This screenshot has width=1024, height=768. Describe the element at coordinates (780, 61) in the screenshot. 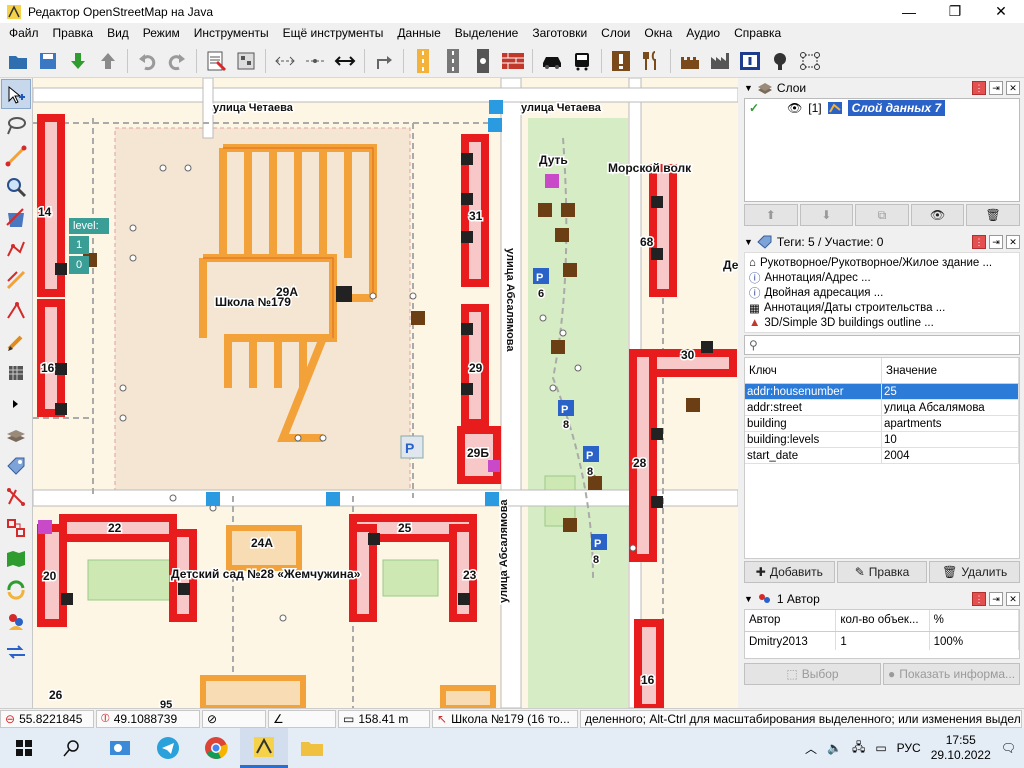

I see `tree-icon` at that location.